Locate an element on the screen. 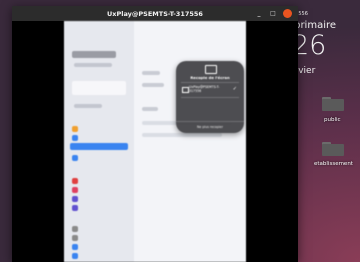  folder-label-public: public is located at coordinates (332, 120).